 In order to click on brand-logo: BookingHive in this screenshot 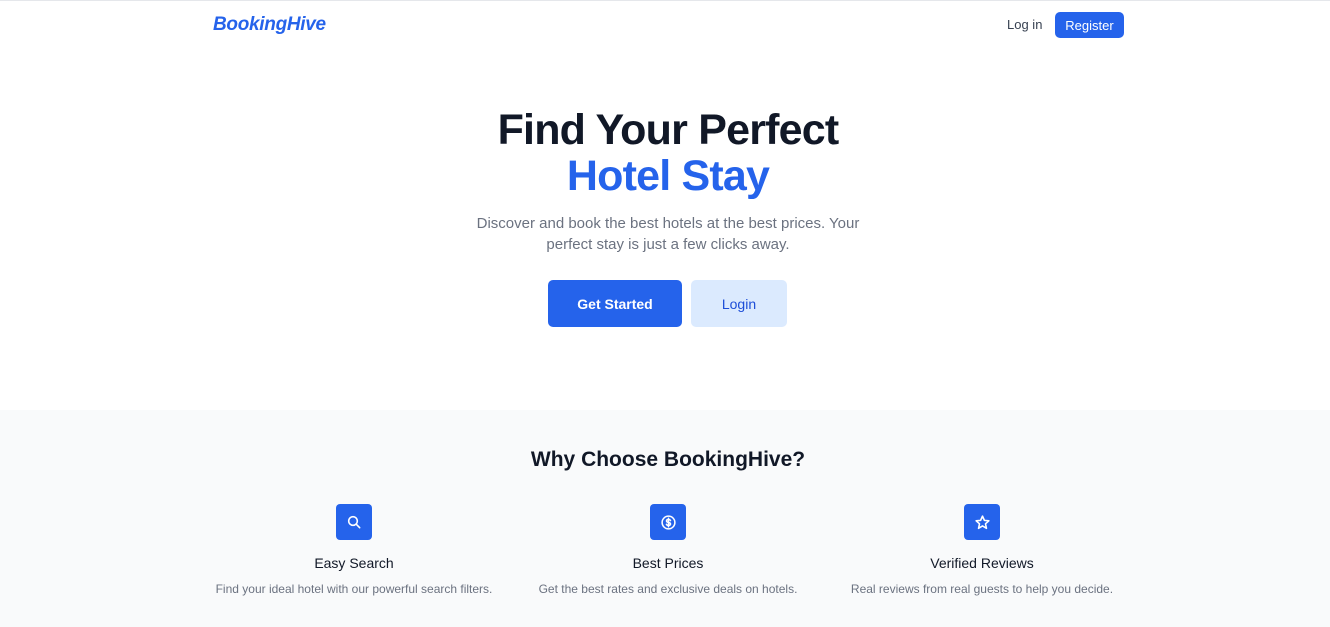, I will do `click(269, 25)`.